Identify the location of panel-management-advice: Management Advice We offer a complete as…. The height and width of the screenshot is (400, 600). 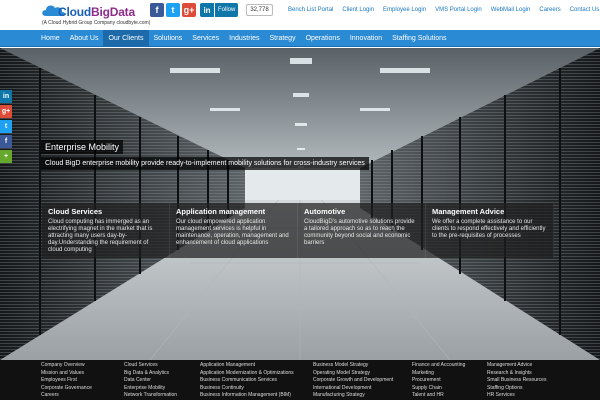
(490, 230).